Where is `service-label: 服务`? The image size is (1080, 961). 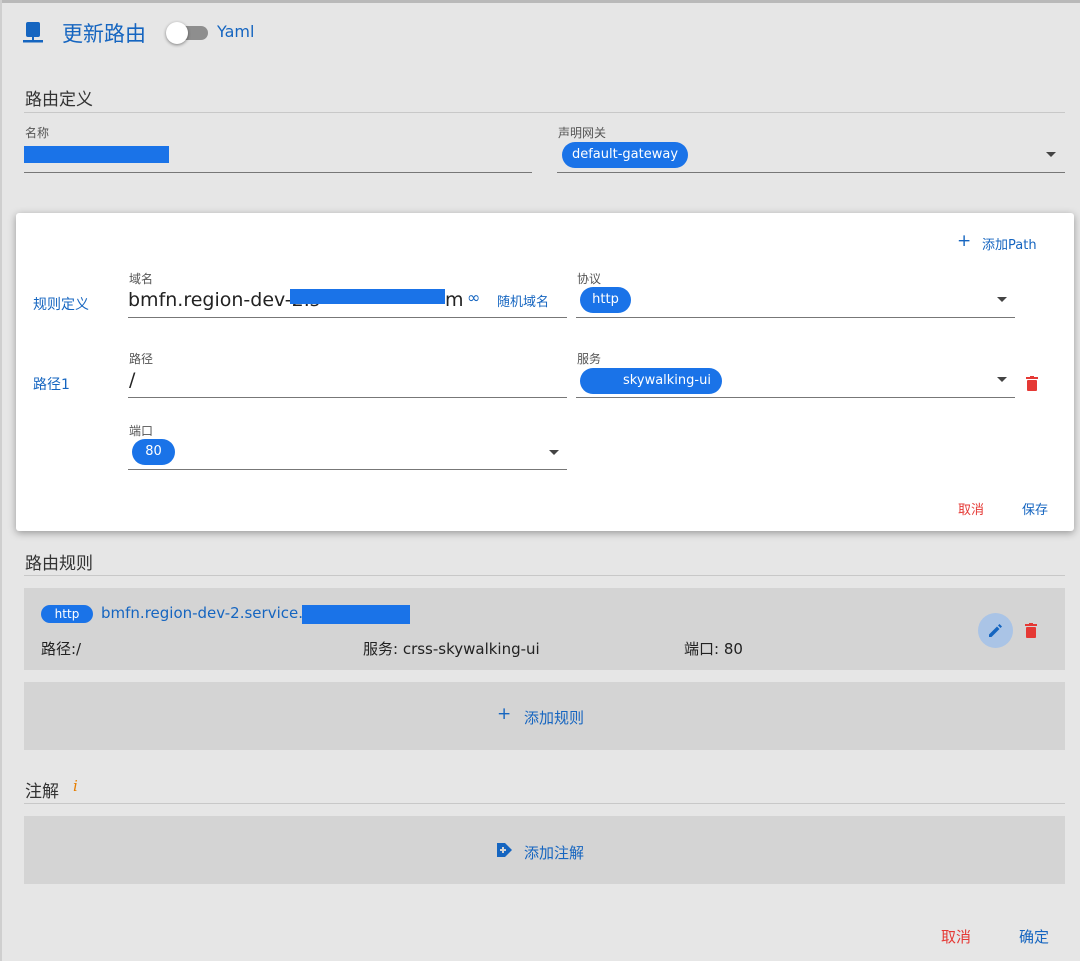
service-label: 服务 is located at coordinates (589, 359).